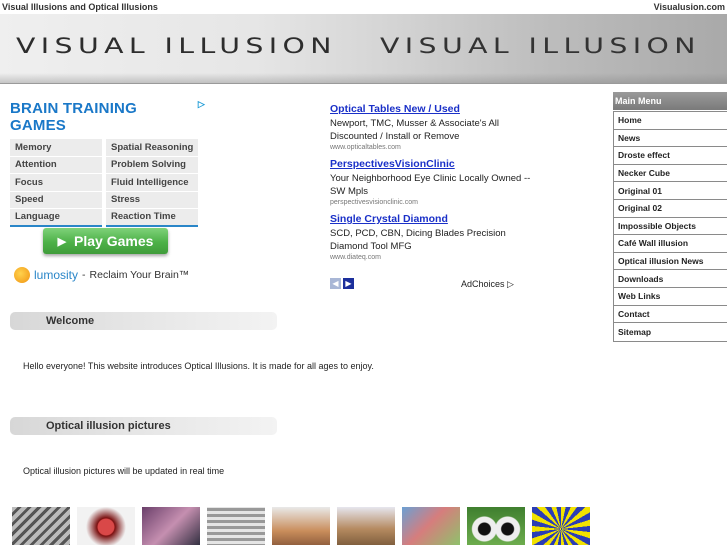 Image resolution: width=727 pixels, height=545 pixels. Describe the element at coordinates (201, 104) in the screenshot. I see `adchoices-triangle-icon: ▷` at that location.